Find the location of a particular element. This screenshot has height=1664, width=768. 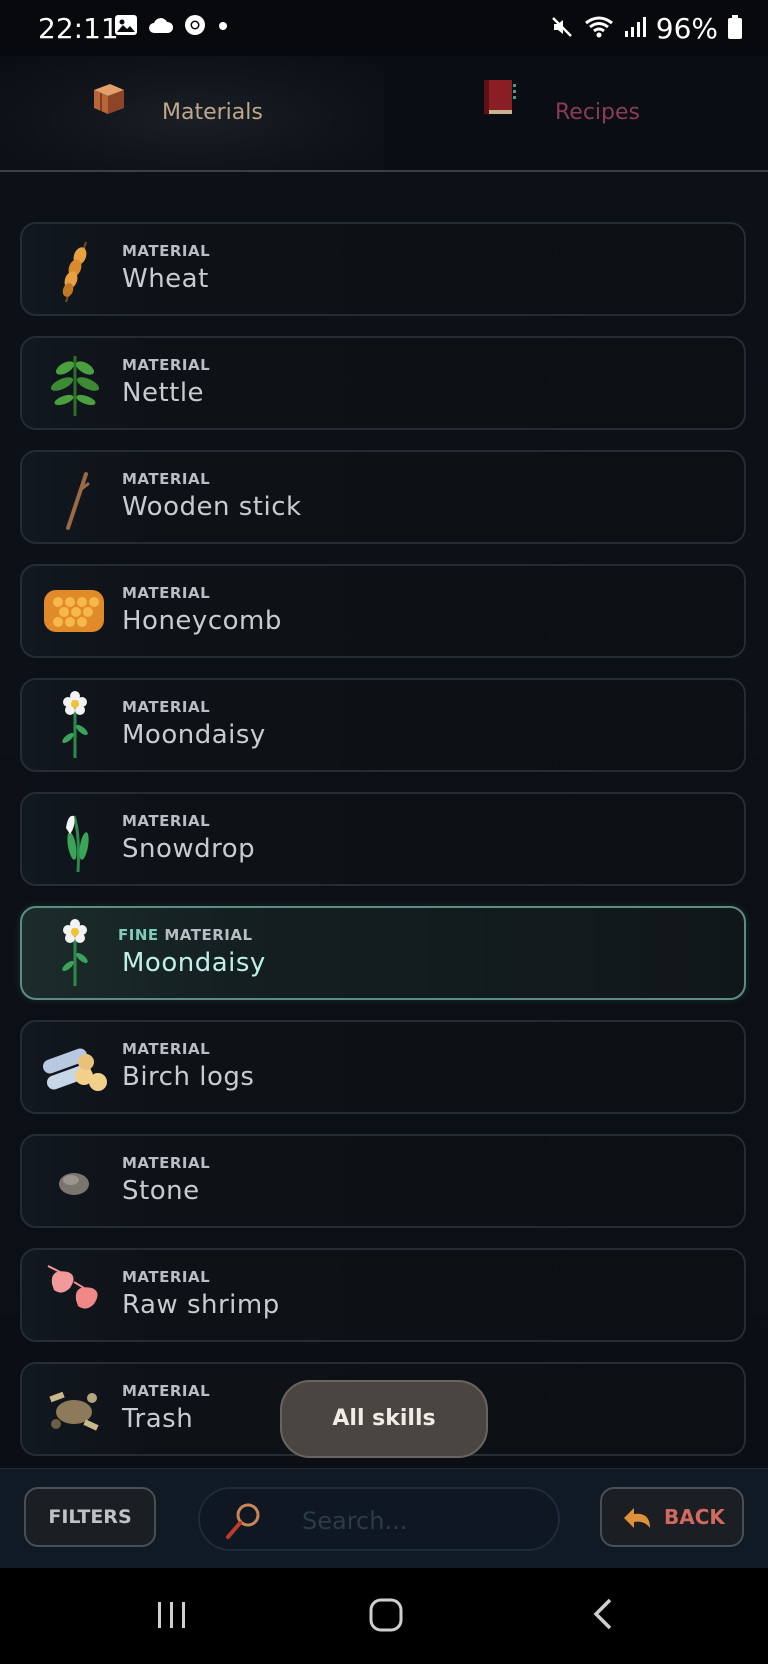

list-item: MATERIAL Wheat is located at coordinates (383, 269).